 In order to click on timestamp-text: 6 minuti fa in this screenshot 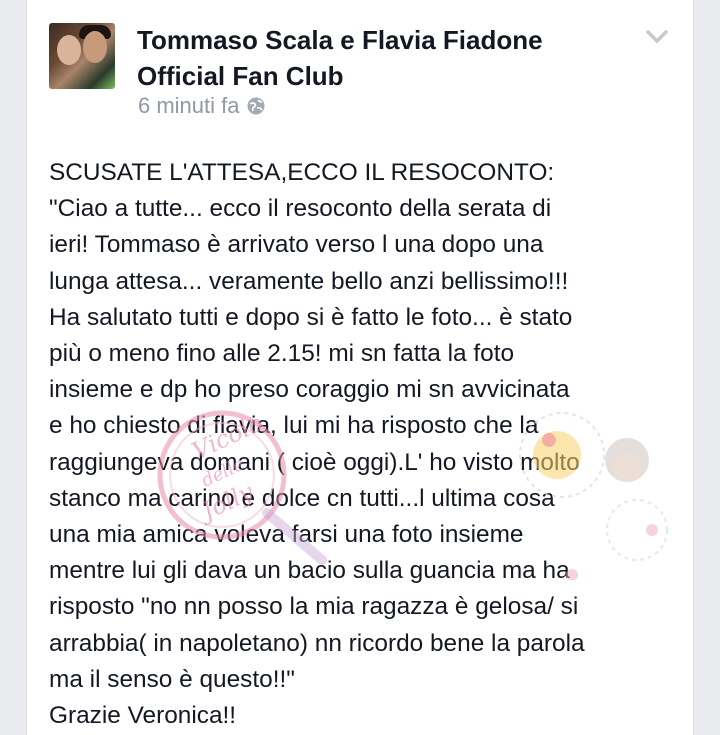, I will do `click(189, 105)`.